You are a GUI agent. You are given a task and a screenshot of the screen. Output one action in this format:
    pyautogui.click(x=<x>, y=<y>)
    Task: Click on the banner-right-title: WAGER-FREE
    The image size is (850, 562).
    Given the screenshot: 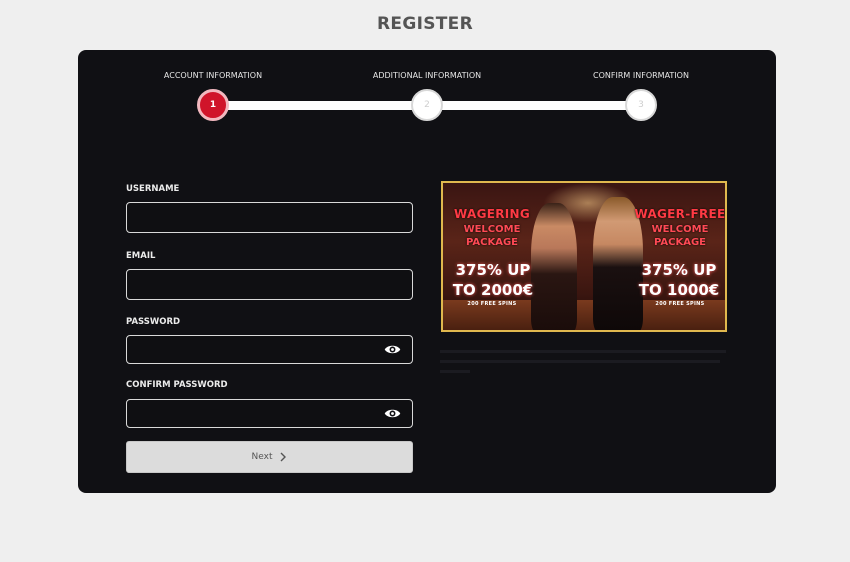 What is the action you would take?
    pyautogui.click(x=680, y=214)
    